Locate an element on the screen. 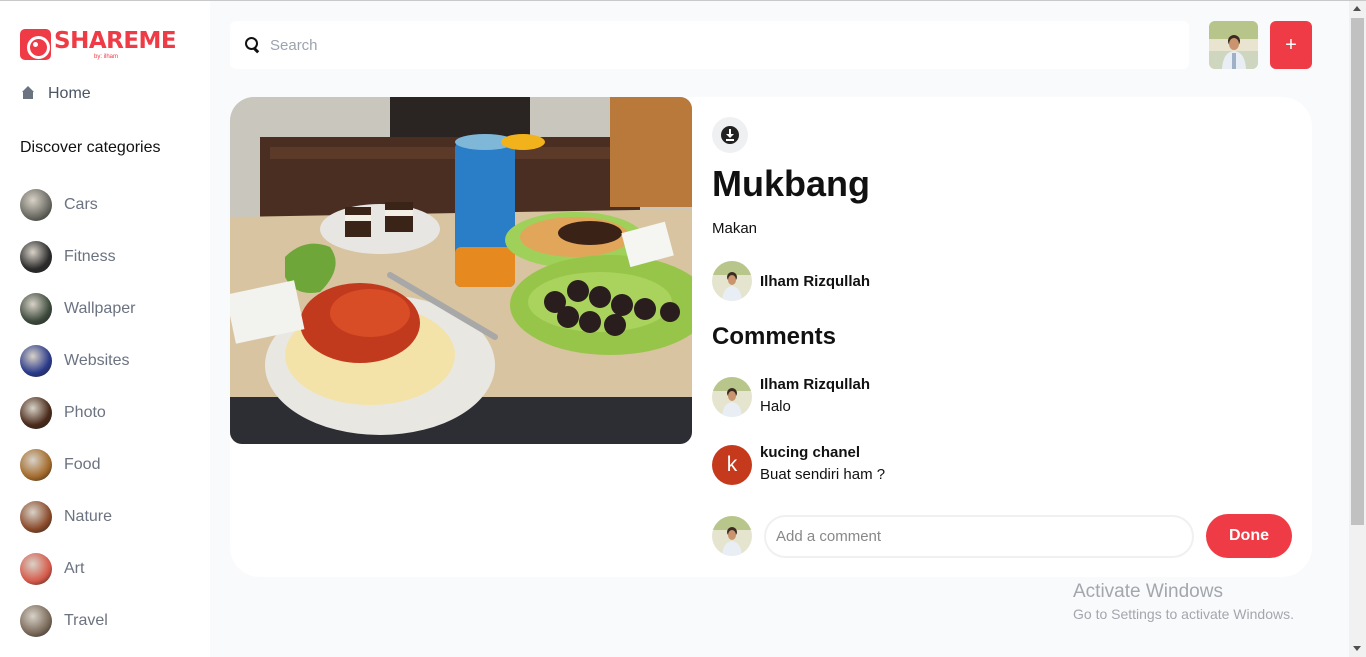  category-label: Wallpaper is located at coordinates (100, 308).